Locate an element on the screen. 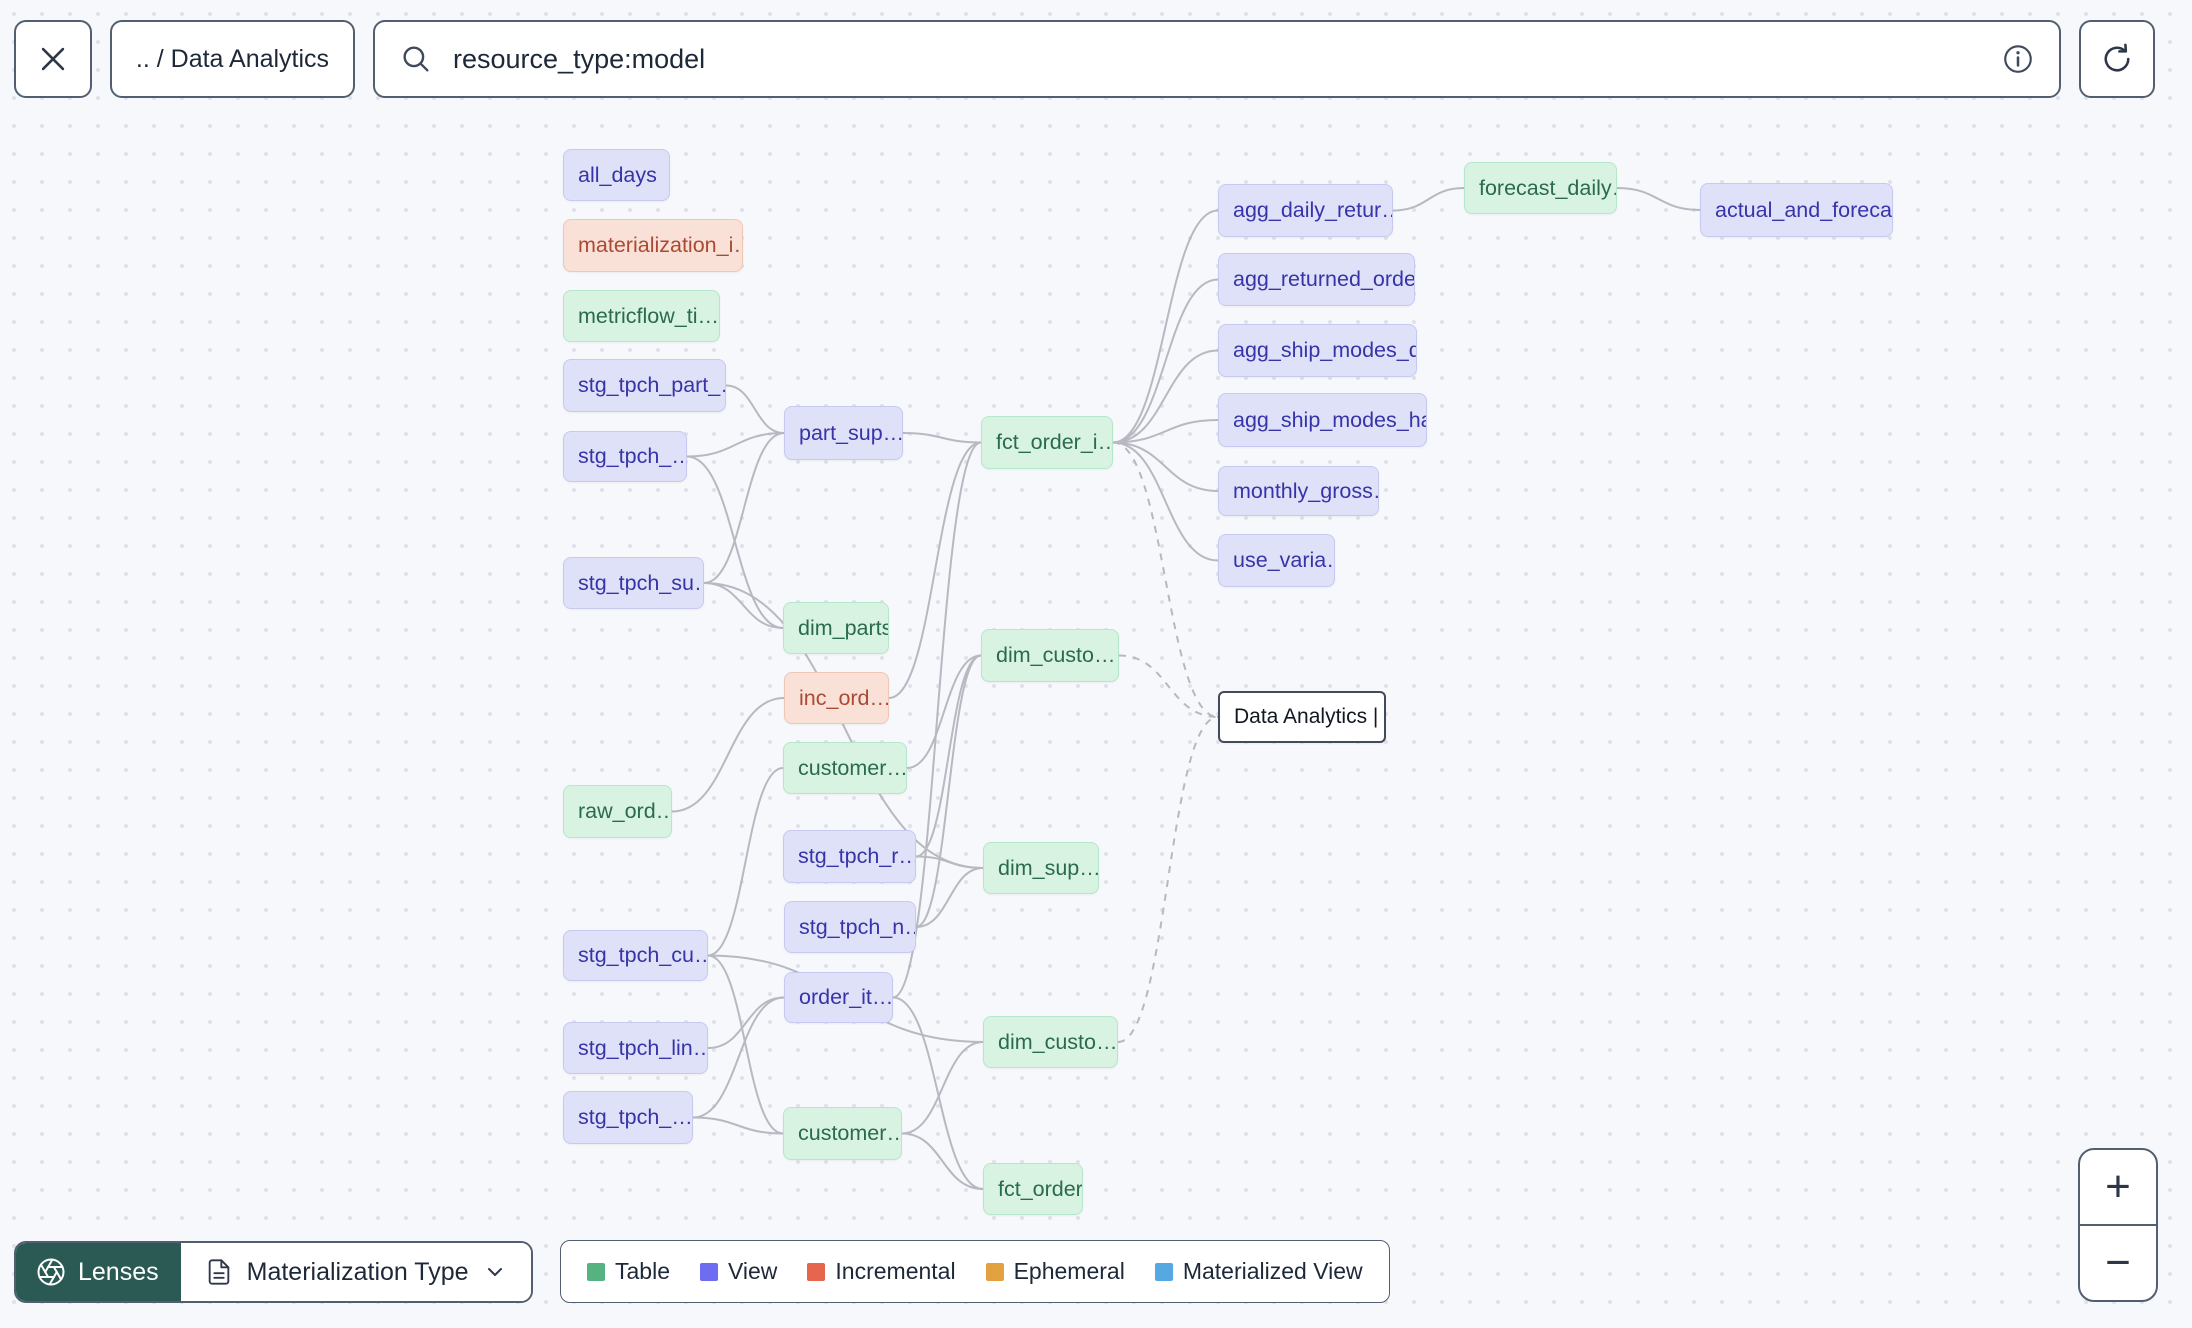 This screenshot has width=2192, height=1328. info-icon is located at coordinates (2018, 59).